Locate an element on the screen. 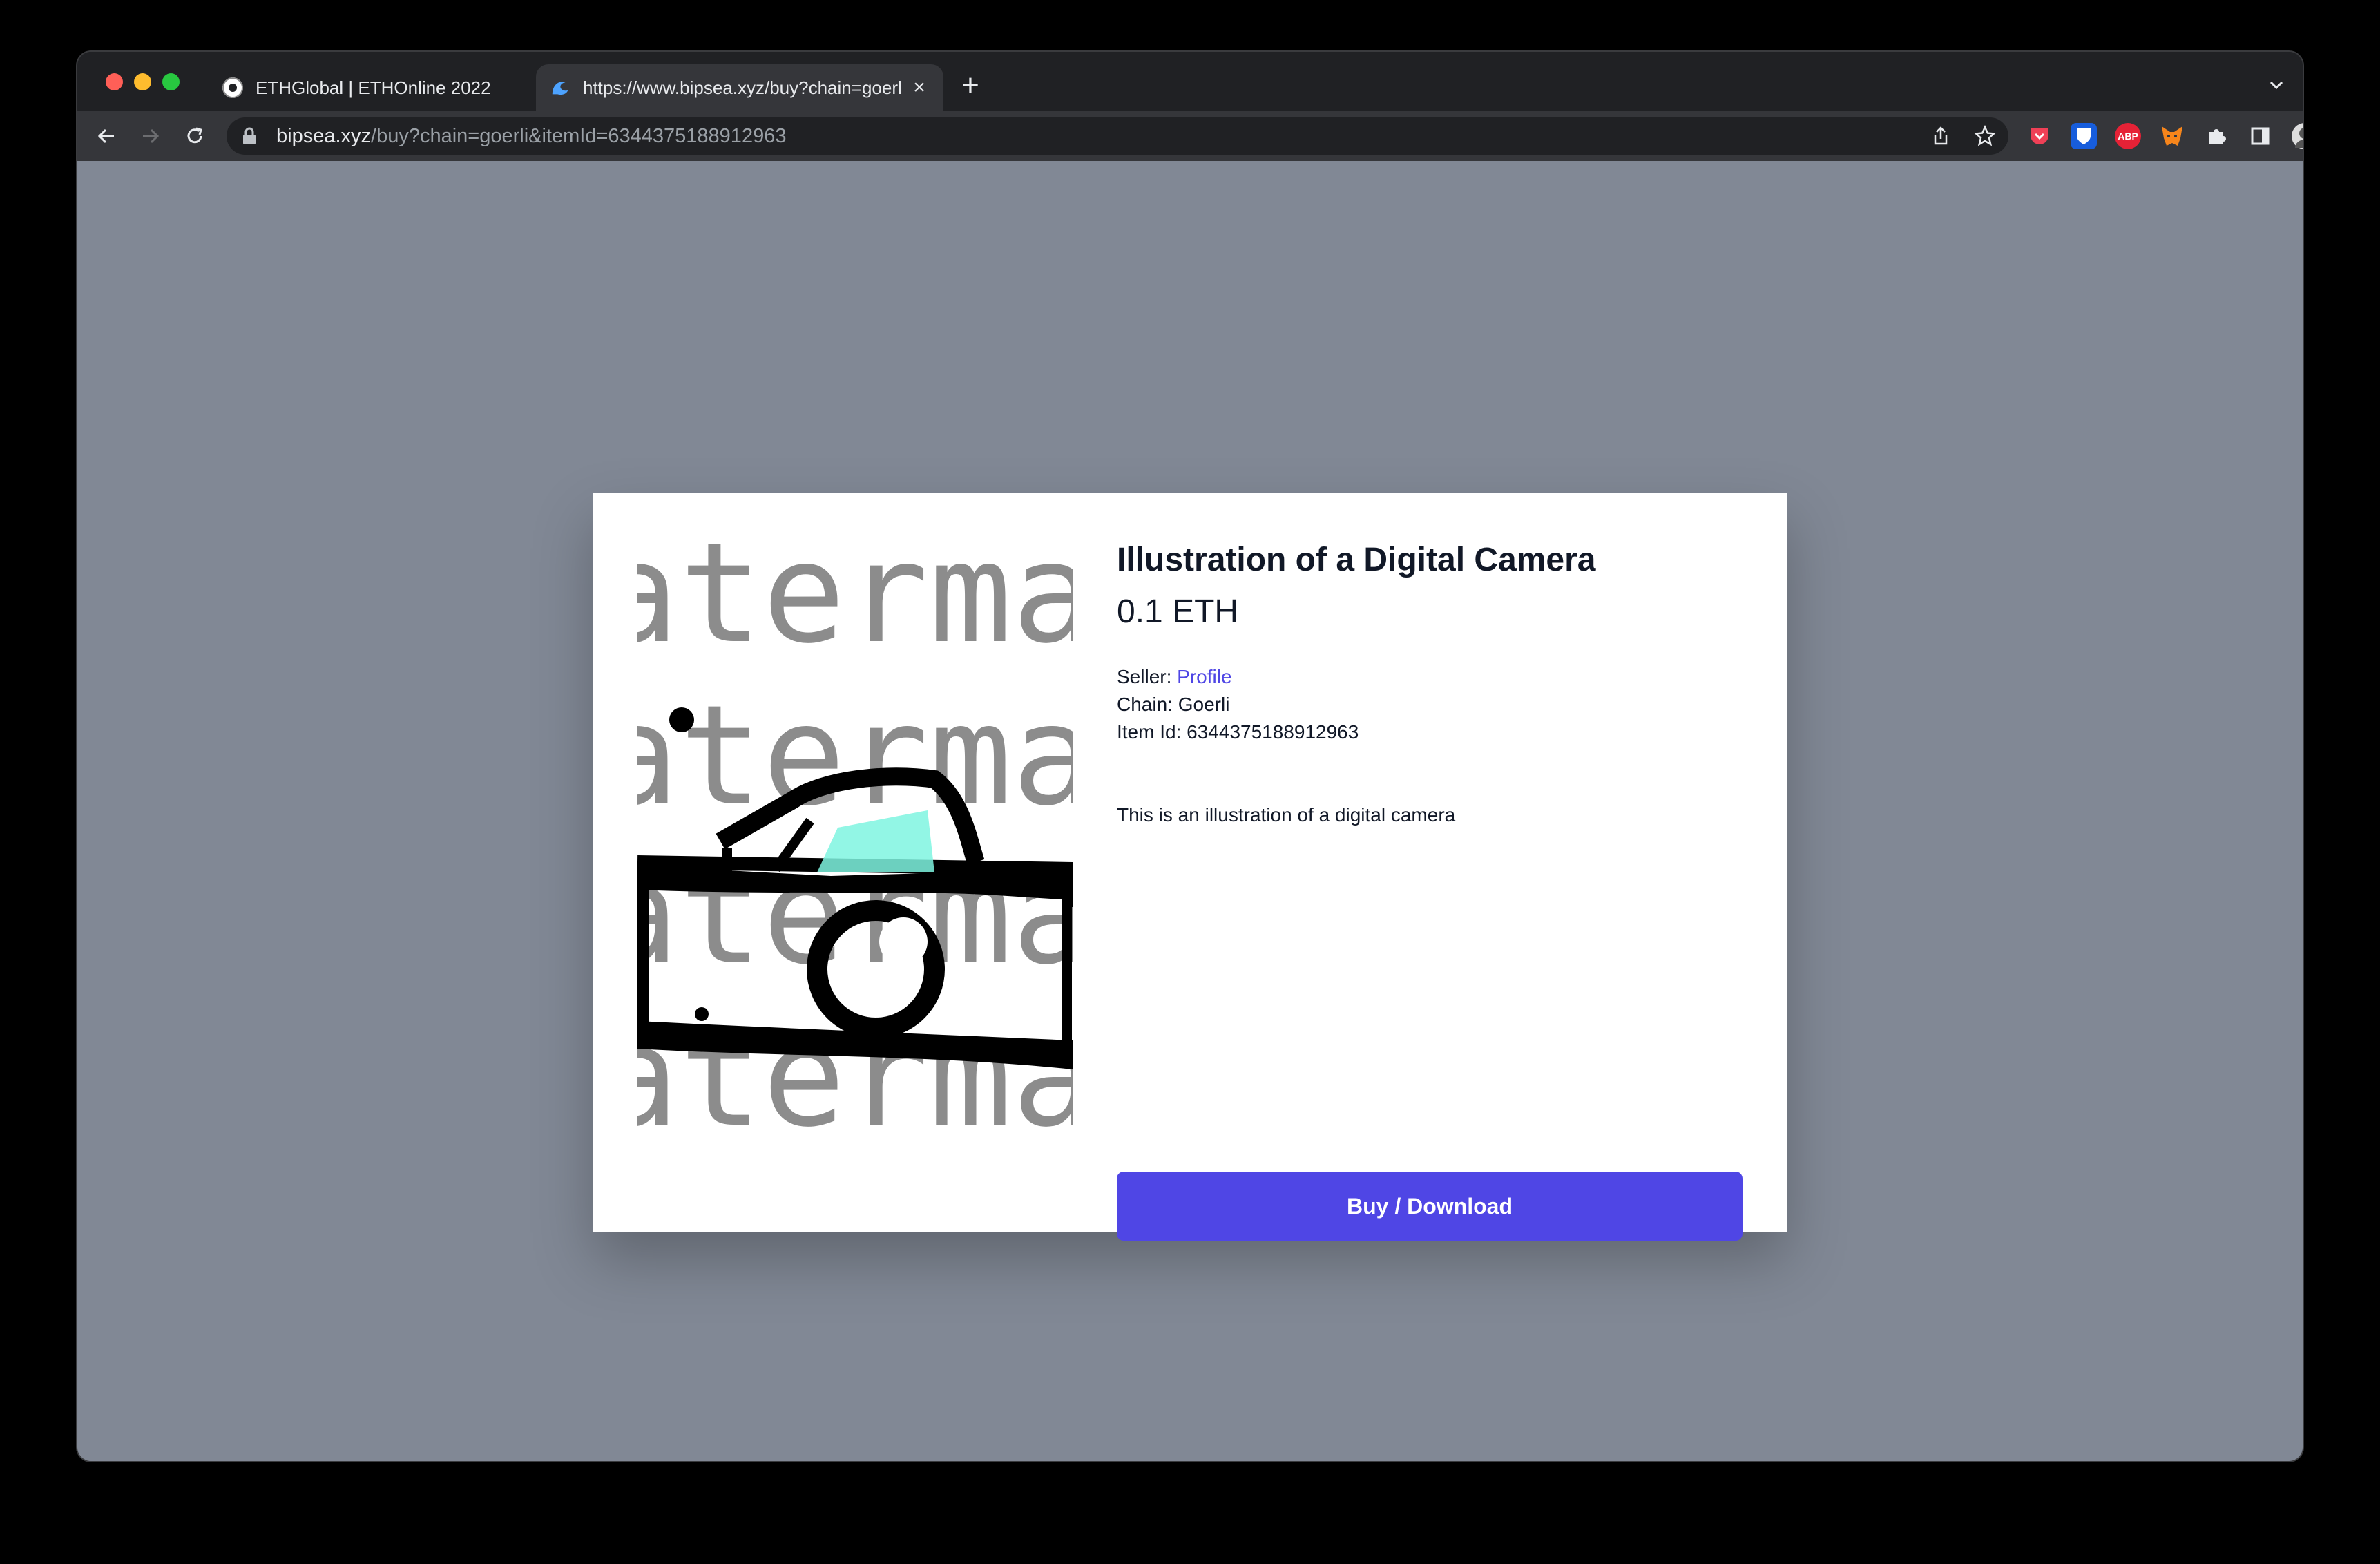  new-tab-button: + is located at coordinates (970, 86).